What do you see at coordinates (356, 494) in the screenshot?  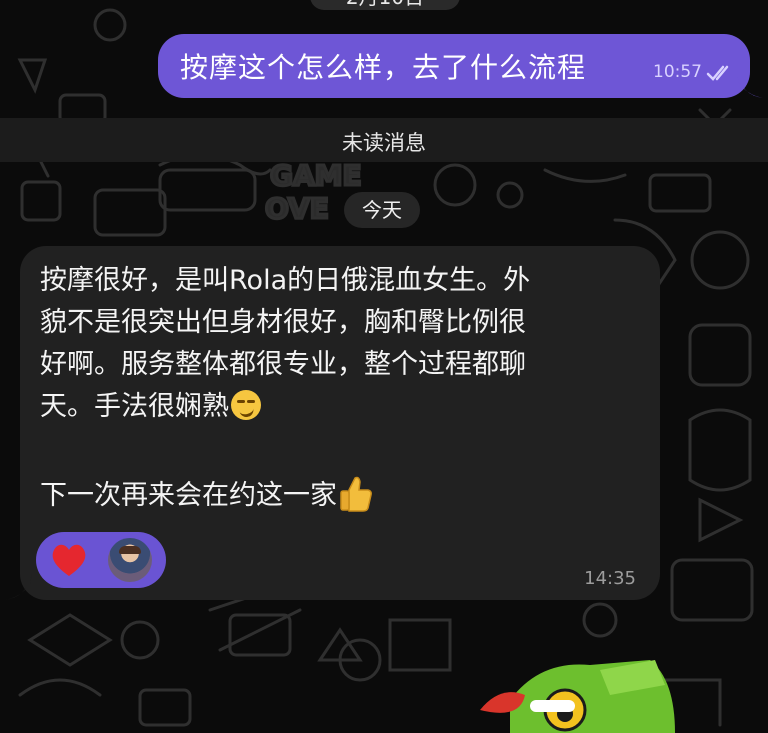 I see `thumbs-up-emoji-icon` at bounding box center [356, 494].